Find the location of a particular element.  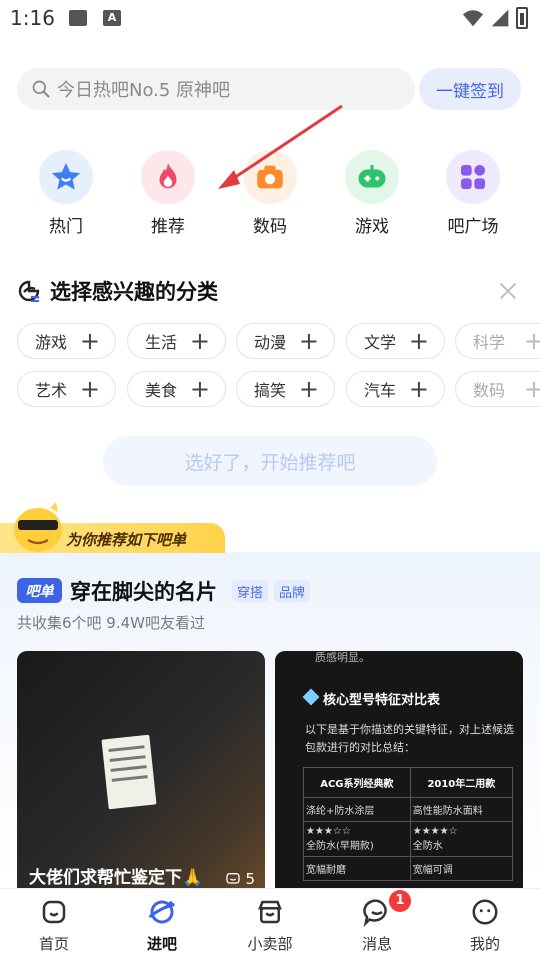

start-recommend-button: 选好了，开始推荐吧 is located at coordinates (270, 461).